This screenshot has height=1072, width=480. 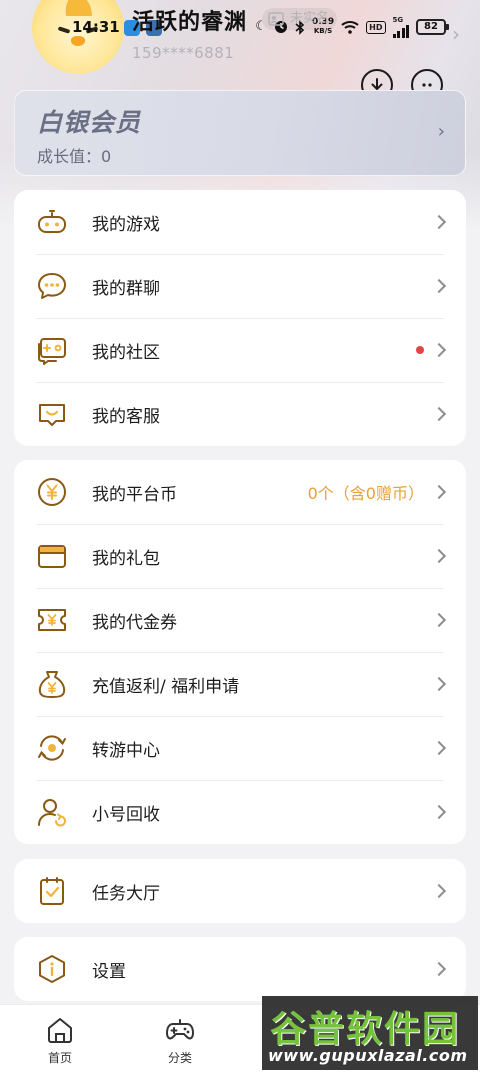 What do you see at coordinates (310, 18) in the screenshot?
I see `verify-label: 未实名` at bounding box center [310, 18].